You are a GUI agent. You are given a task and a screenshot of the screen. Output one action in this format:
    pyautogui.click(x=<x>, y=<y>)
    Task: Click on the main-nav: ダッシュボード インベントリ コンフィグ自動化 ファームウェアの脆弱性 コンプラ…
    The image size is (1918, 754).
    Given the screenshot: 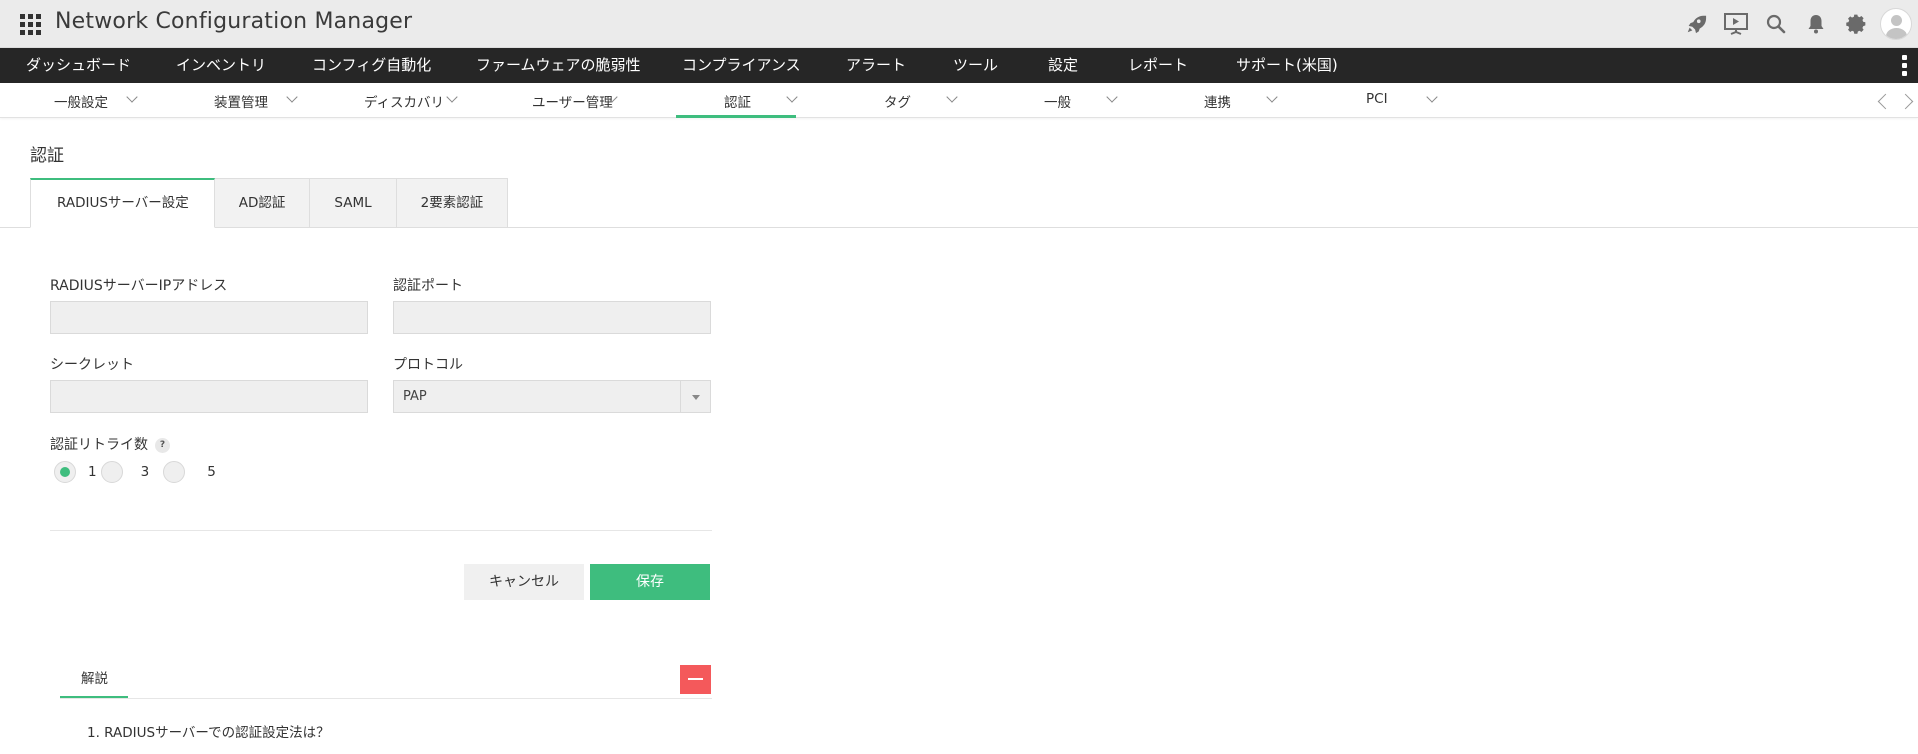 What is the action you would take?
    pyautogui.click(x=959, y=65)
    